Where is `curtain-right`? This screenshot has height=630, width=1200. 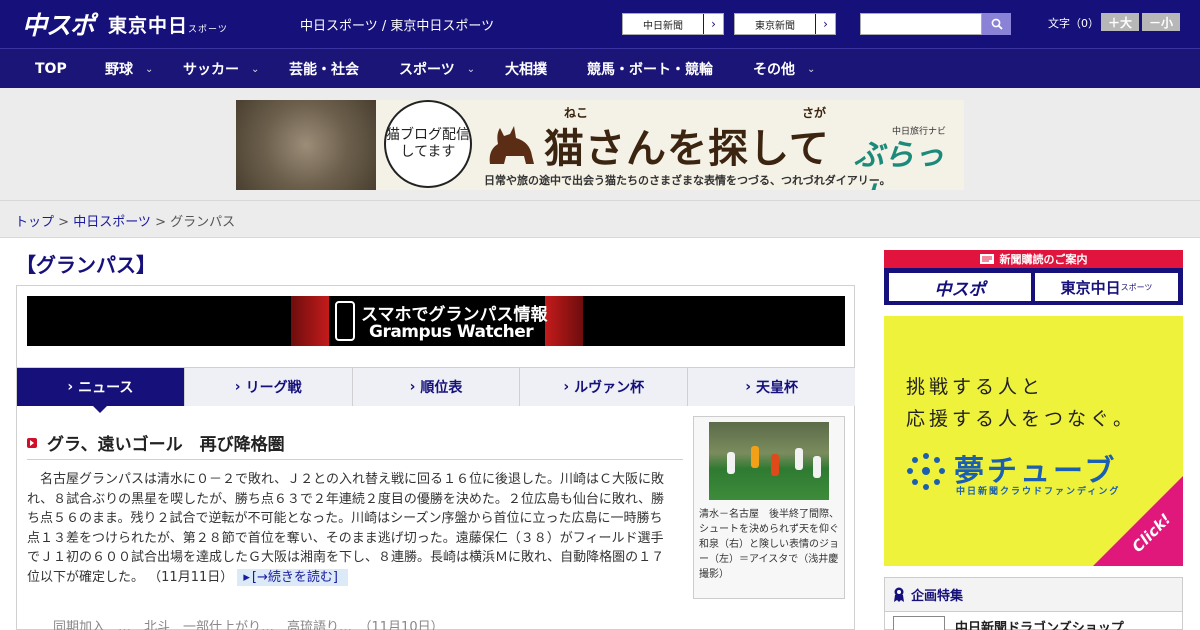
curtain-right is located at coordinates (564, 321).